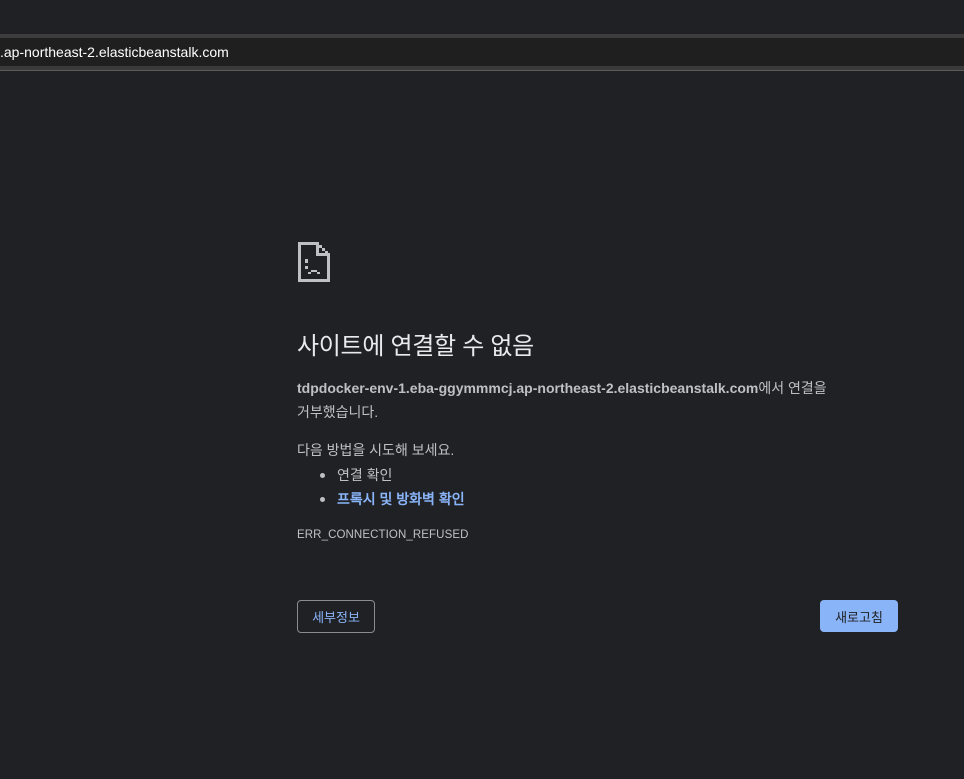 The width and height of the screenshot is (964, 779). What do you see at coordinates (365, 475) in the screenshot?
I see `suggestion-label: 연결 확인` at bounding box center [365, 475].